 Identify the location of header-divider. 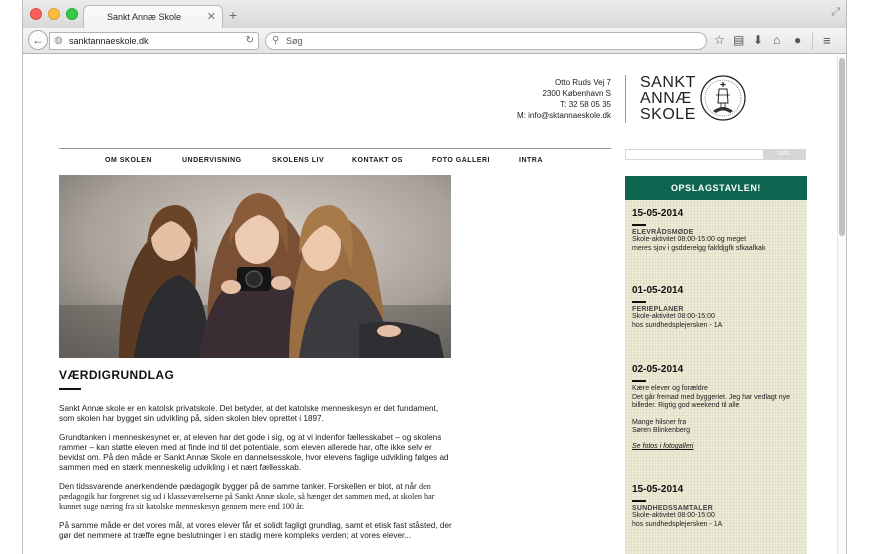
(625, 99).